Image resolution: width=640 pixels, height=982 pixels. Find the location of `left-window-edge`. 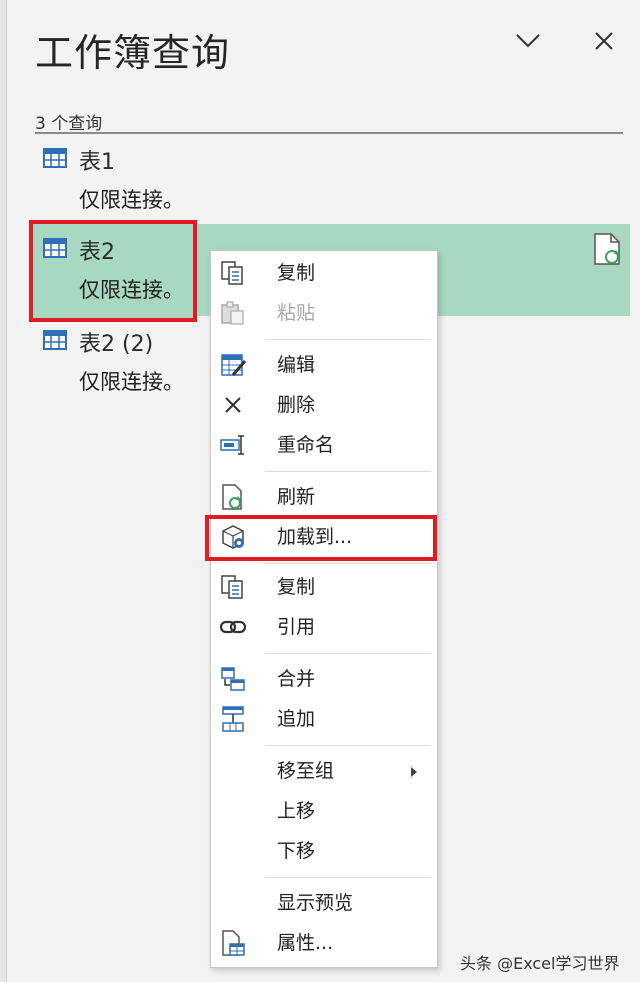

left-window-edge is located at coordinates (3, 491).